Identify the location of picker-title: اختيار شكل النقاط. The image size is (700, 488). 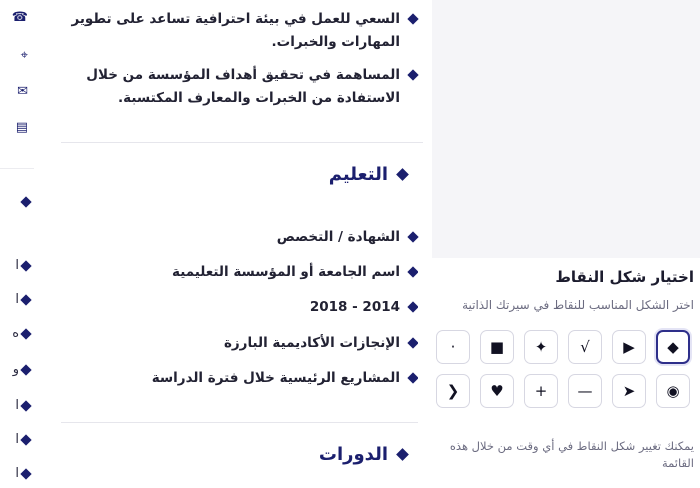
(624, 277).